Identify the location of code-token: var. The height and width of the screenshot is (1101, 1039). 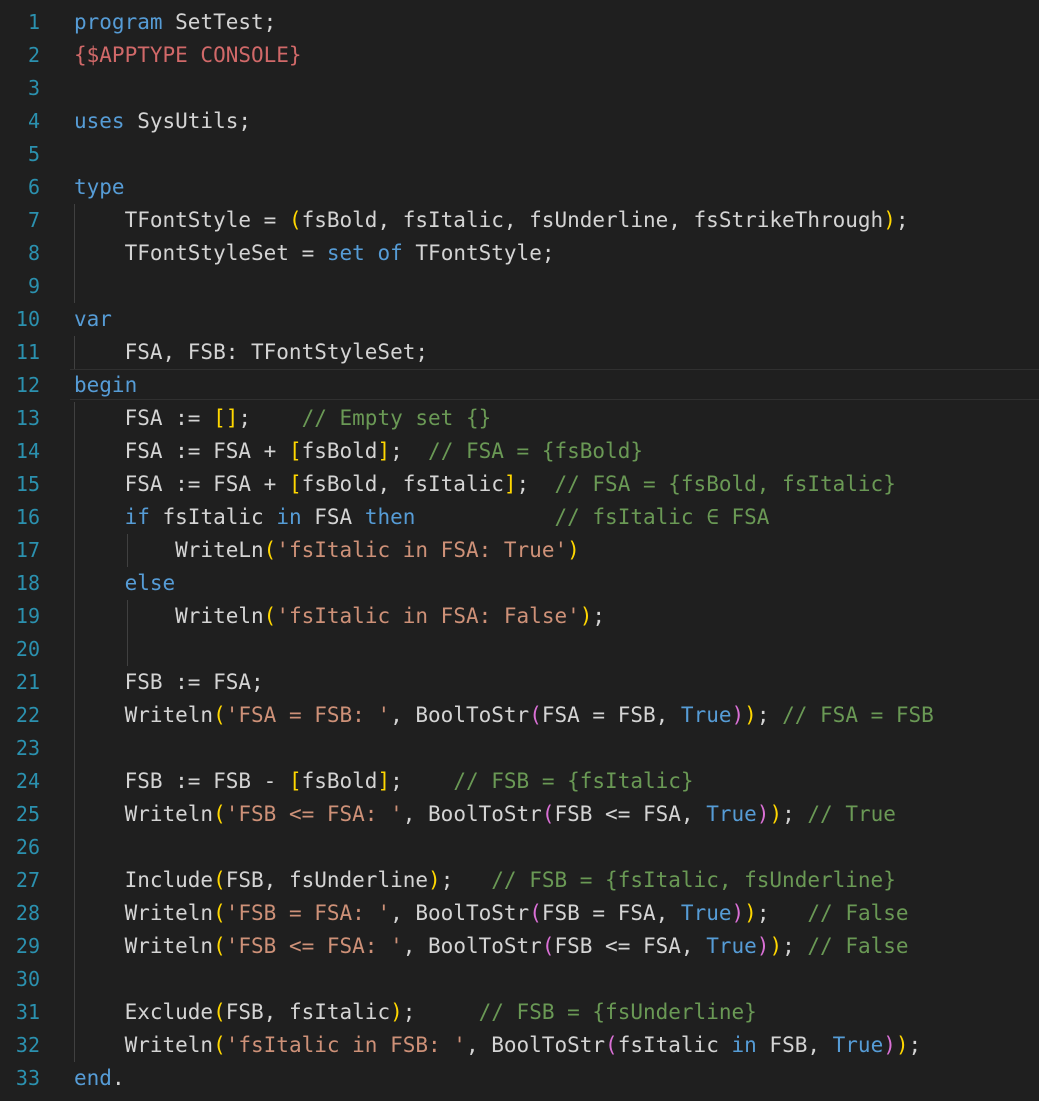
(93, 319).